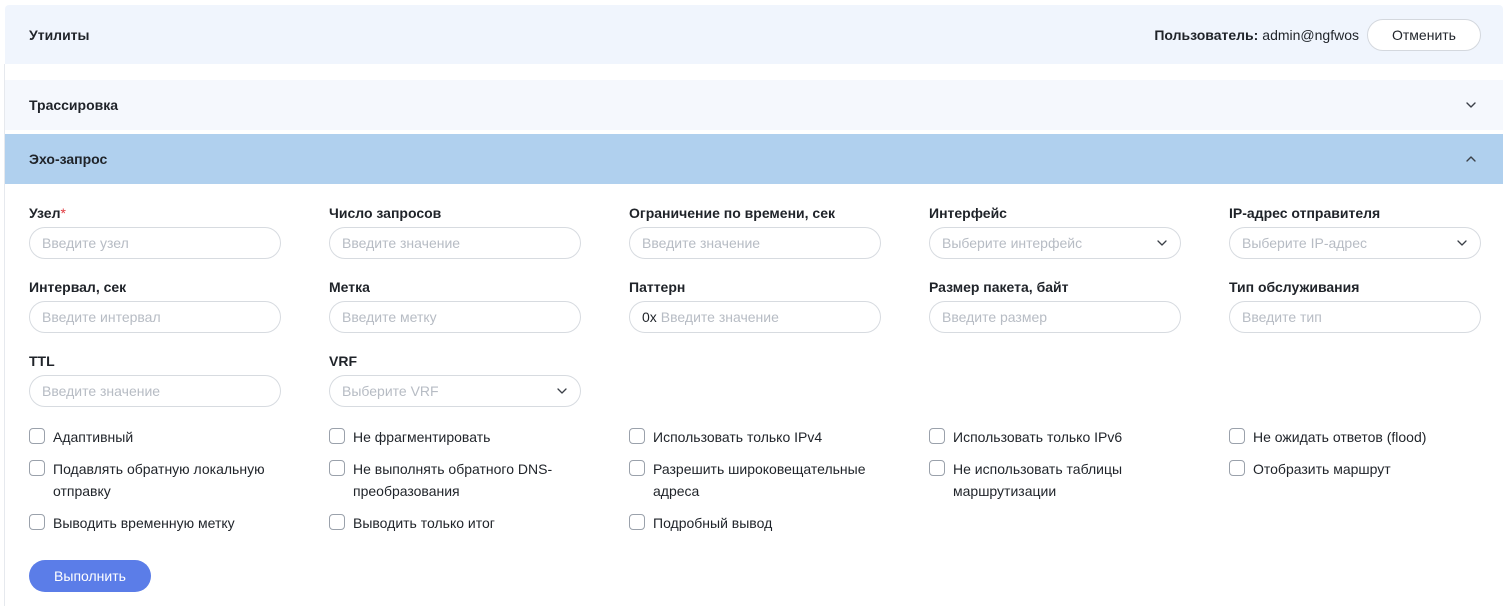 The width and height of the screenshot is (1503, 606). What do you see at coordinates (1294, 287) in the screenshot?
I see `tos-label: Тип обслуживания` at bounding box center [1294, 287].